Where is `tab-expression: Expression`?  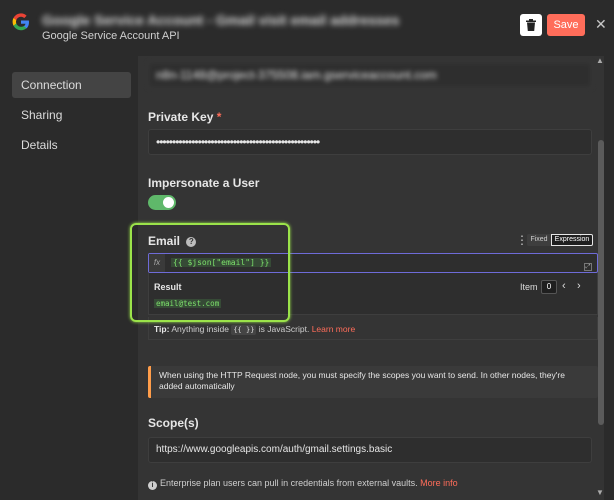
tab-expression: Expression is located at coordinates (572, 240).